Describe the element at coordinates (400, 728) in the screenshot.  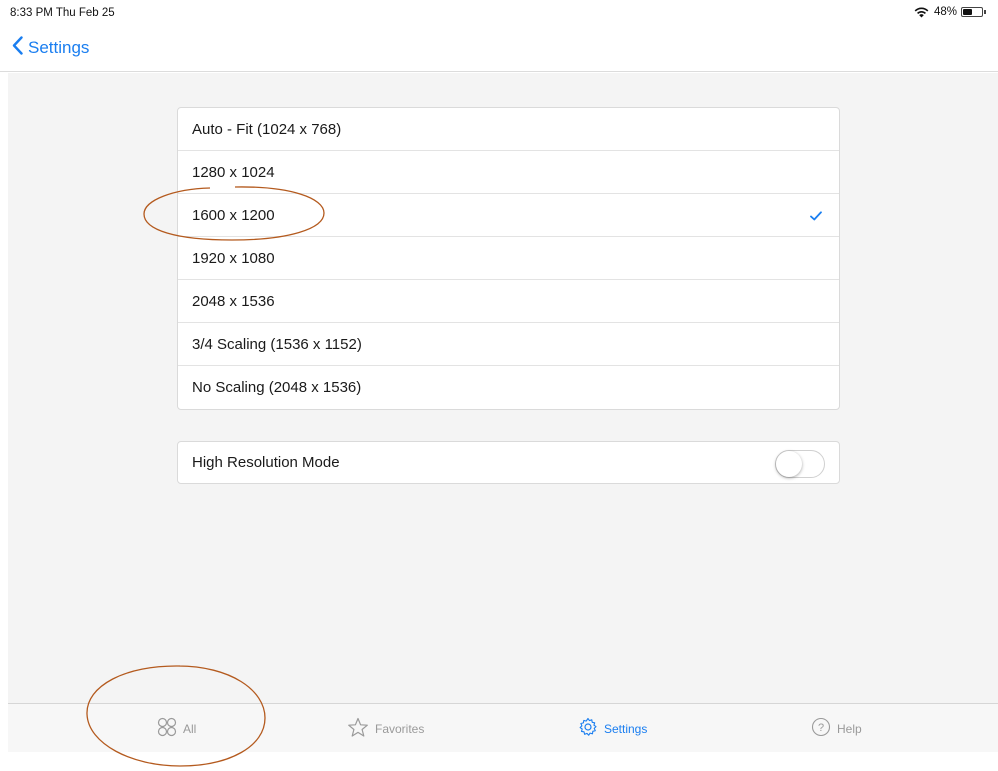
I see `tab-favorites-label: Favorites` at that location.